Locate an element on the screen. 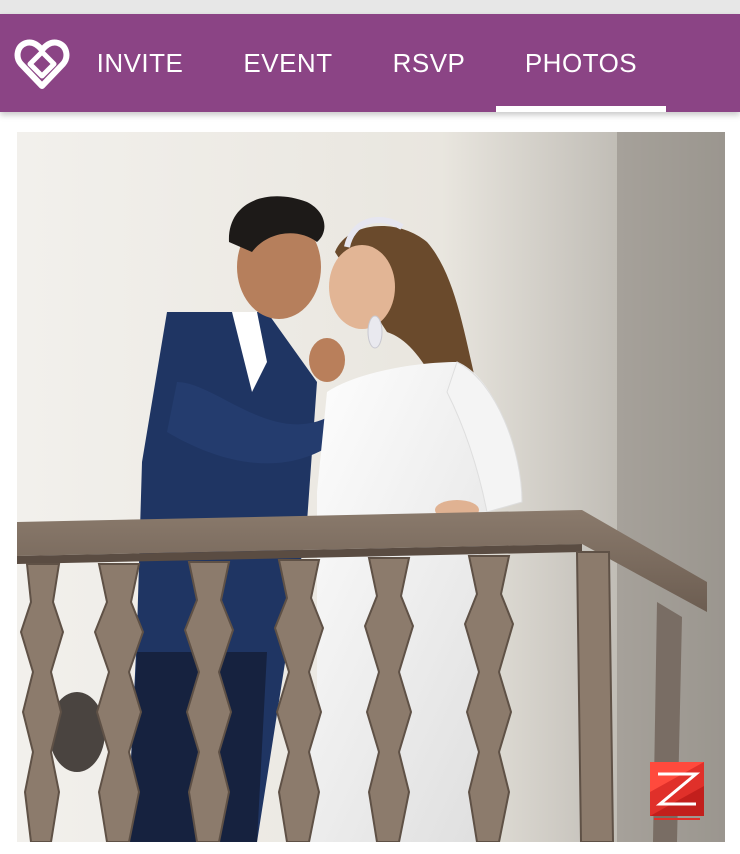 The image size is (740, 854). tab-invite-label: INVITE is located at coordinates (140, 62).